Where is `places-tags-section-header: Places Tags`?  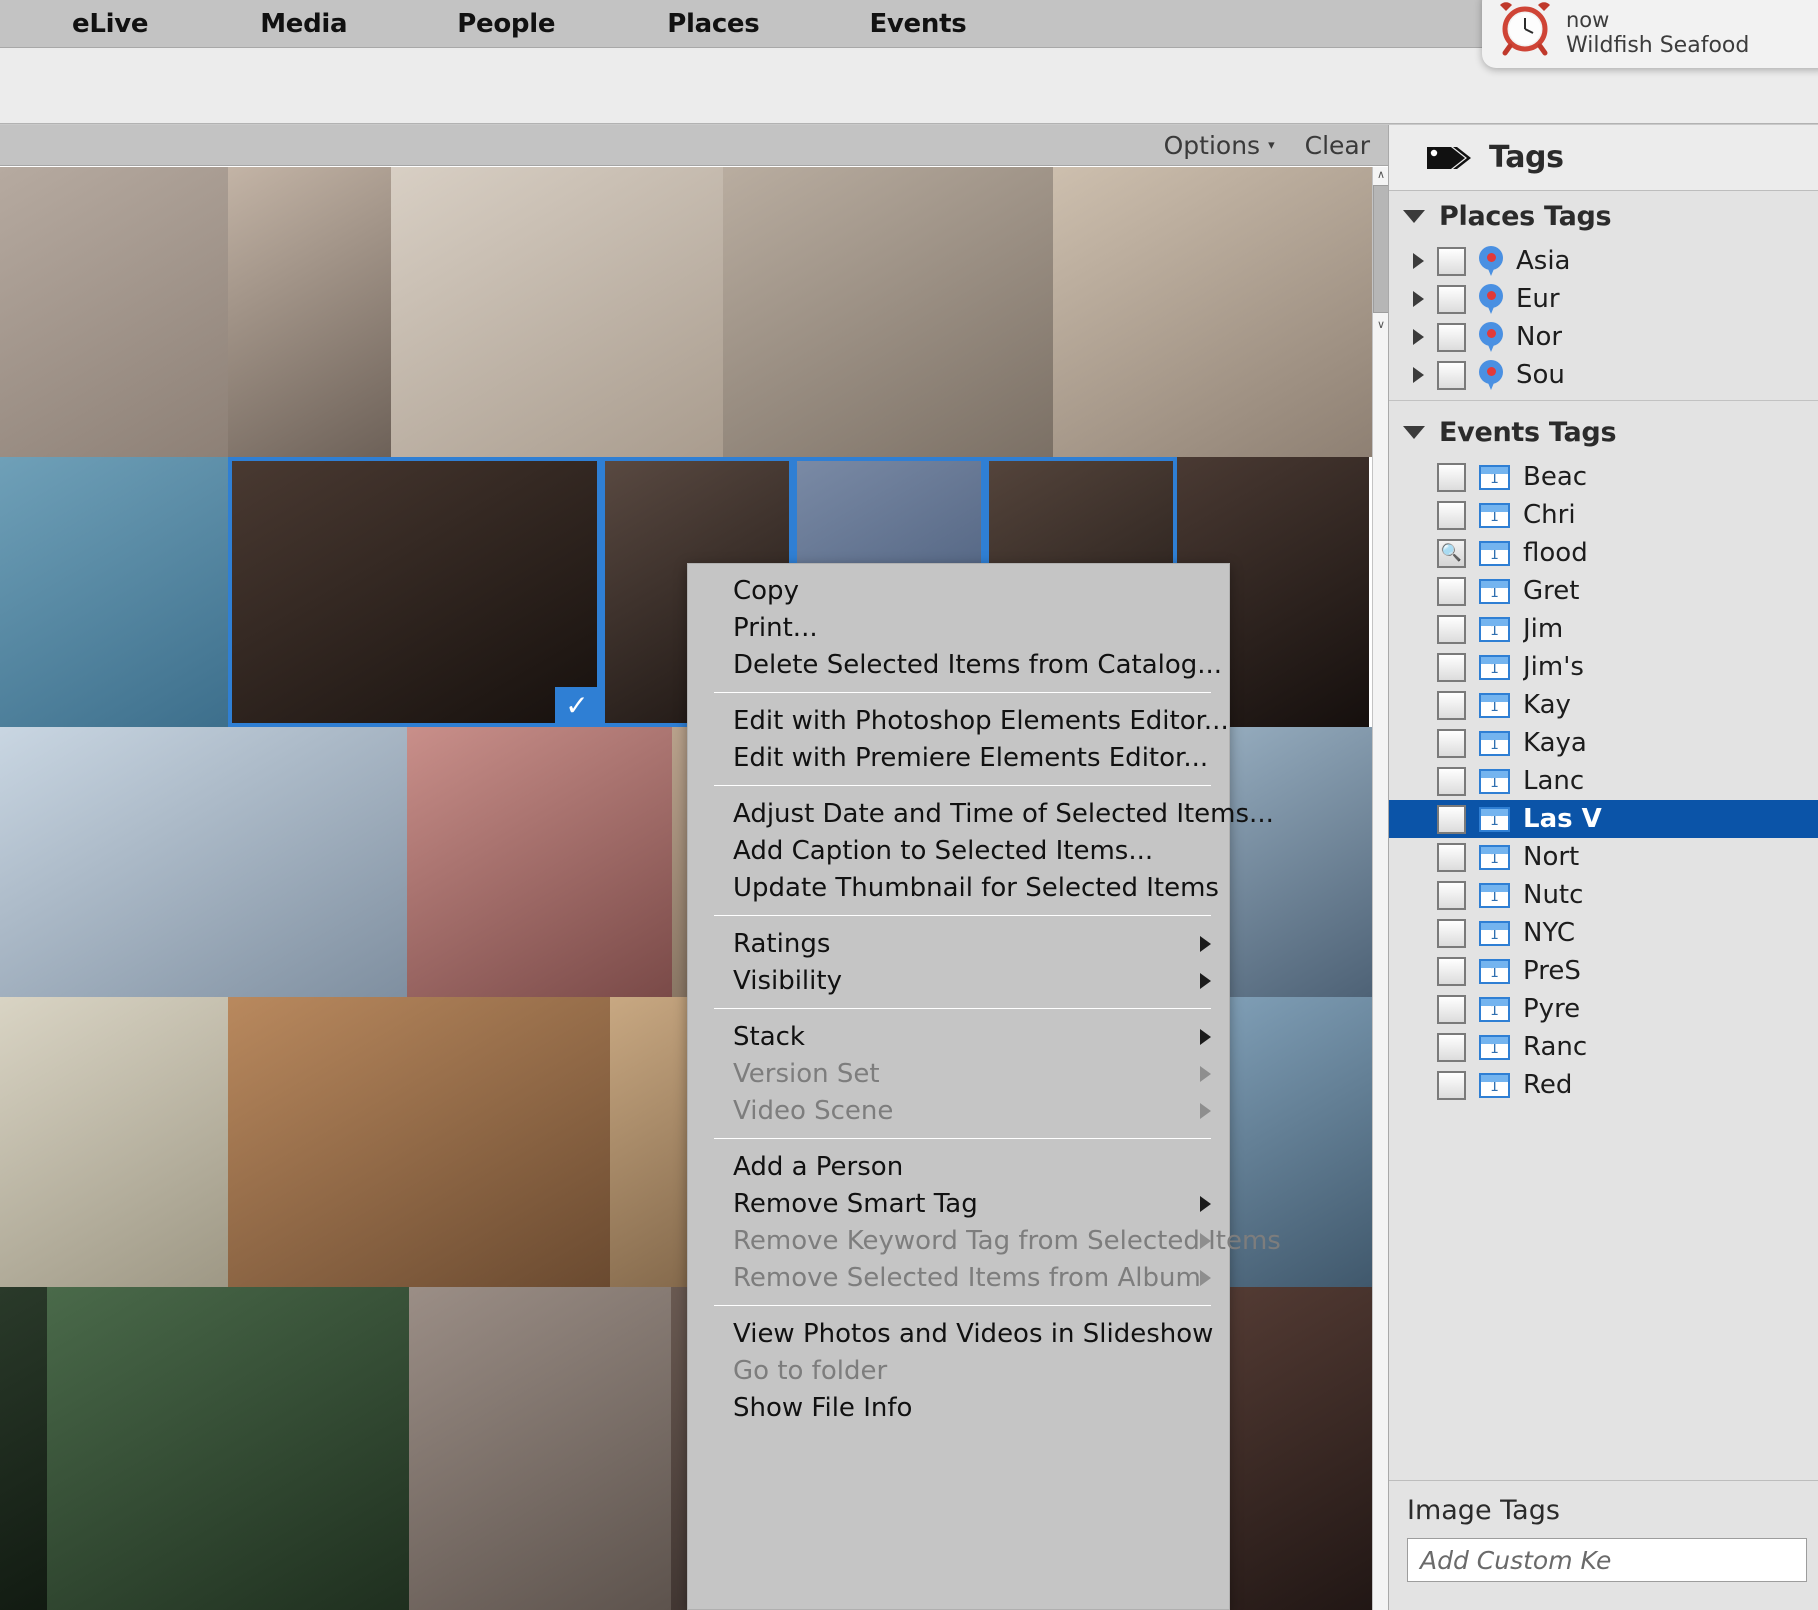
places-tags-section-header: Places Tags is located at coordinates (1603, 216).